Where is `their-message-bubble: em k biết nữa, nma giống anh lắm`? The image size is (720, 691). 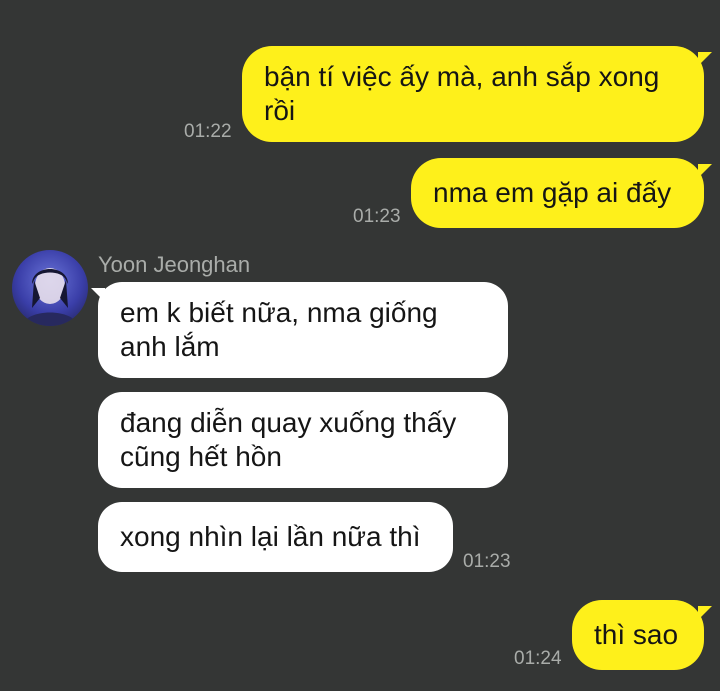
their-message-bubble: em k biết nữa, nma giống anh lắm is located at coordinates (303, 330).